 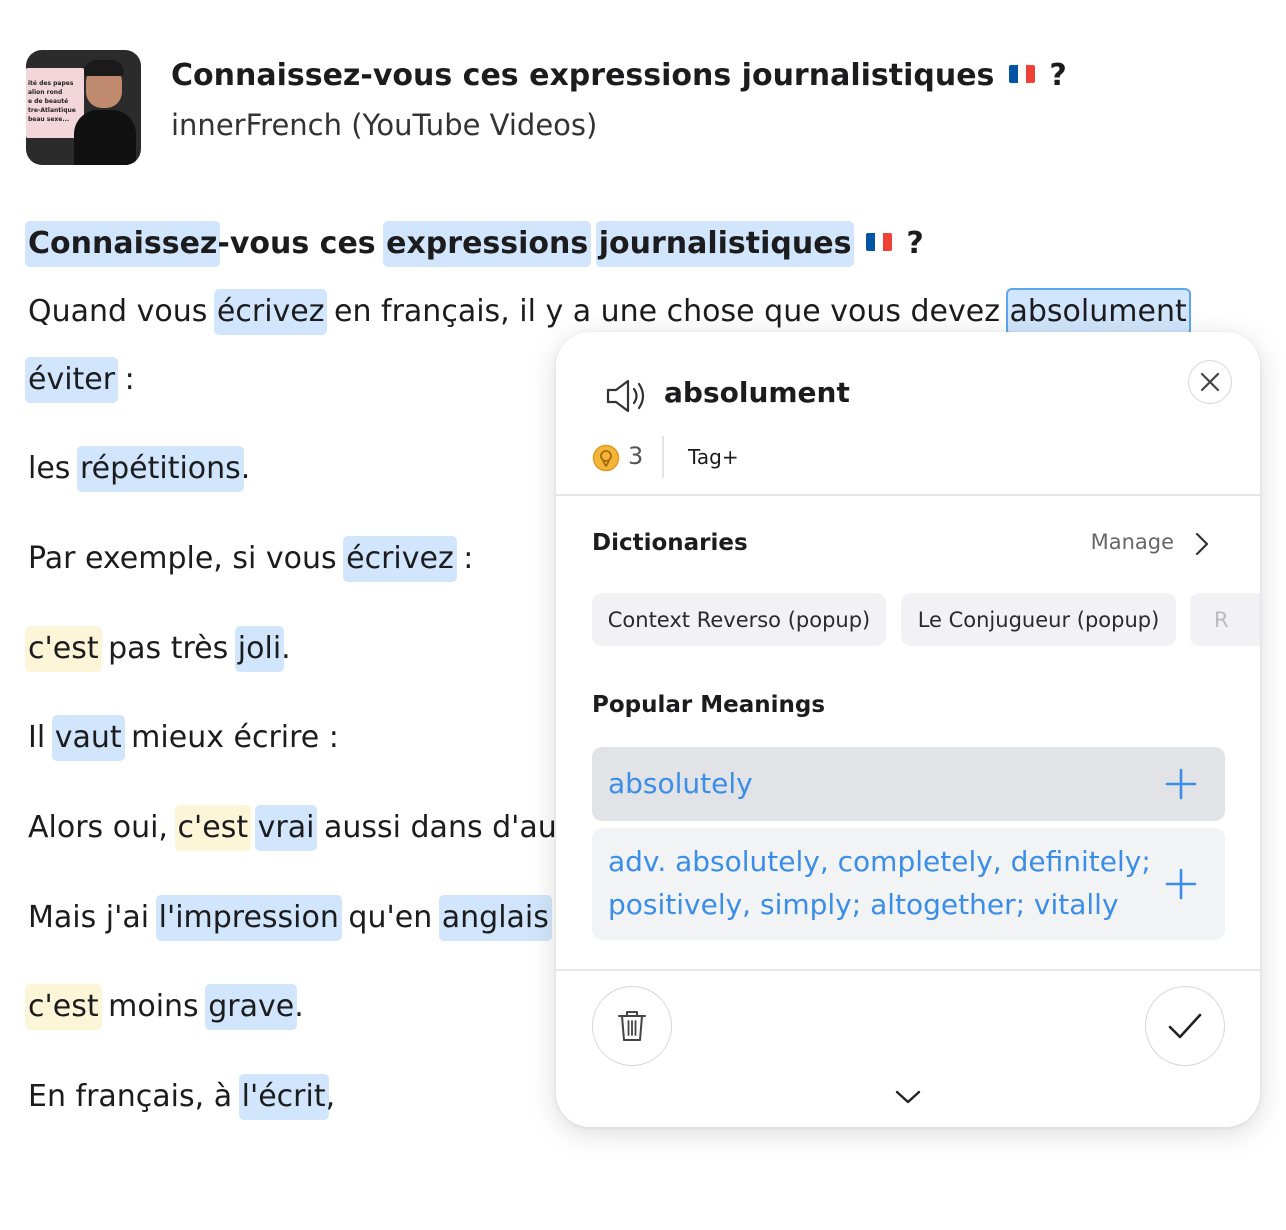 What do you see at coordinates (160, 469) in the screenshot?
I see `word-repetitions: répétitions` at bounding box center [160, 469].